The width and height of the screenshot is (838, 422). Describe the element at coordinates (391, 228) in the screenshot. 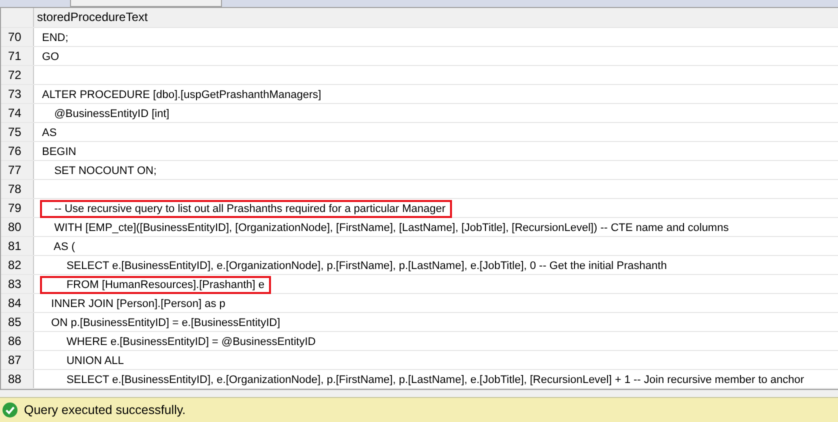

I see `code-line: WITH [EMP_cte]([BusinessEntityID], [OrganizationNode], [FirstName], [LastName], [JobTitle], [RecursionLevel]) -- CTE name and columns` at that location.